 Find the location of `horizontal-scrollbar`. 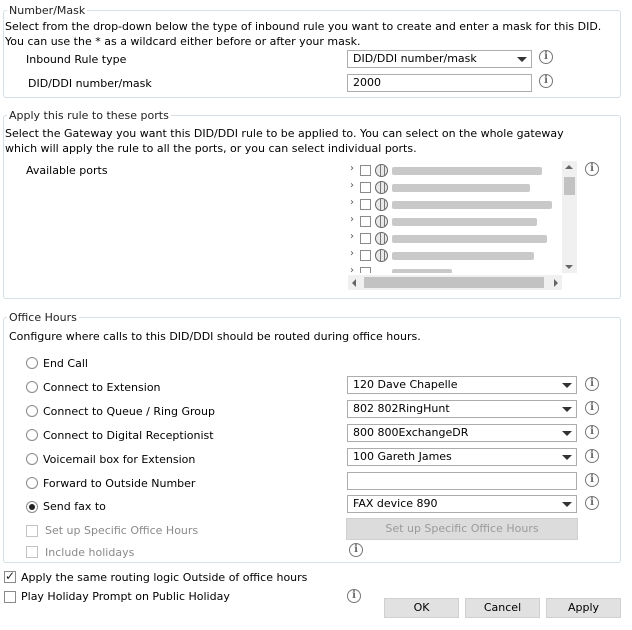

horizontal-scrollbar is located at coordinates (455, 282).